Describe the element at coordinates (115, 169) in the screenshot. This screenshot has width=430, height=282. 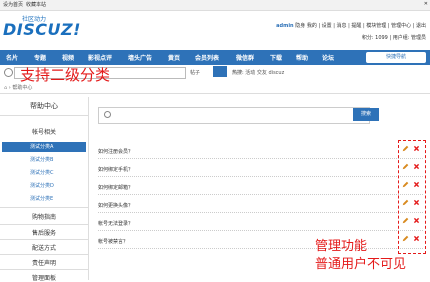
I see `faq-question: 如何绑定手机？` at that location.